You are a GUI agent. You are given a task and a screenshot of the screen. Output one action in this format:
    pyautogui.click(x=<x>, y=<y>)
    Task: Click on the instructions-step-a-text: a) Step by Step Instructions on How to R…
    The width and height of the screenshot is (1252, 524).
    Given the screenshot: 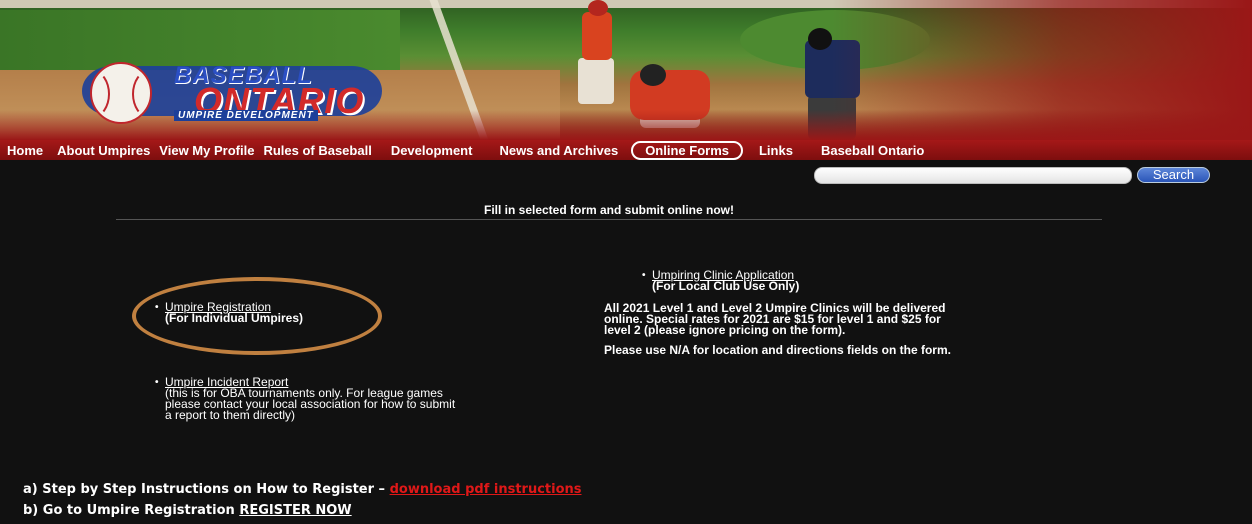 What is the action you would take?
    pyautogui.click(x=204, y=489)
    